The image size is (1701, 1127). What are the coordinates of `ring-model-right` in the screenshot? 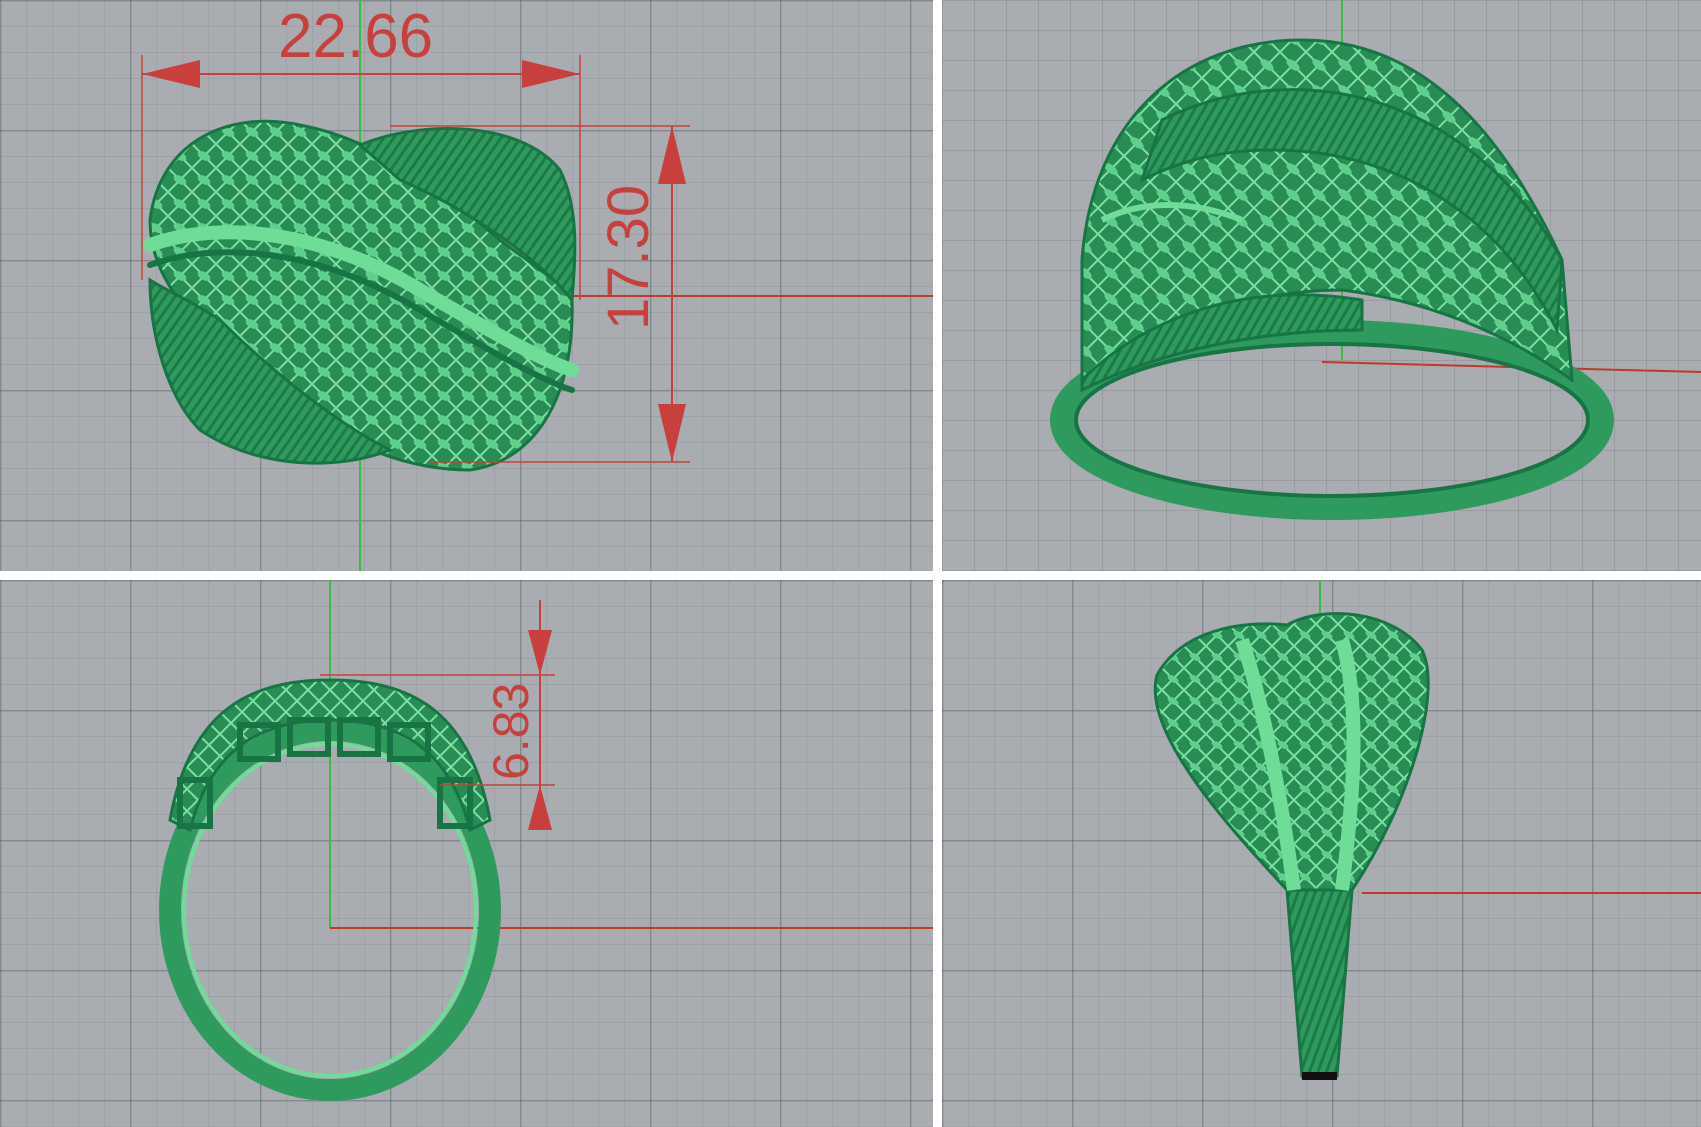 It's located at (1291, 846).